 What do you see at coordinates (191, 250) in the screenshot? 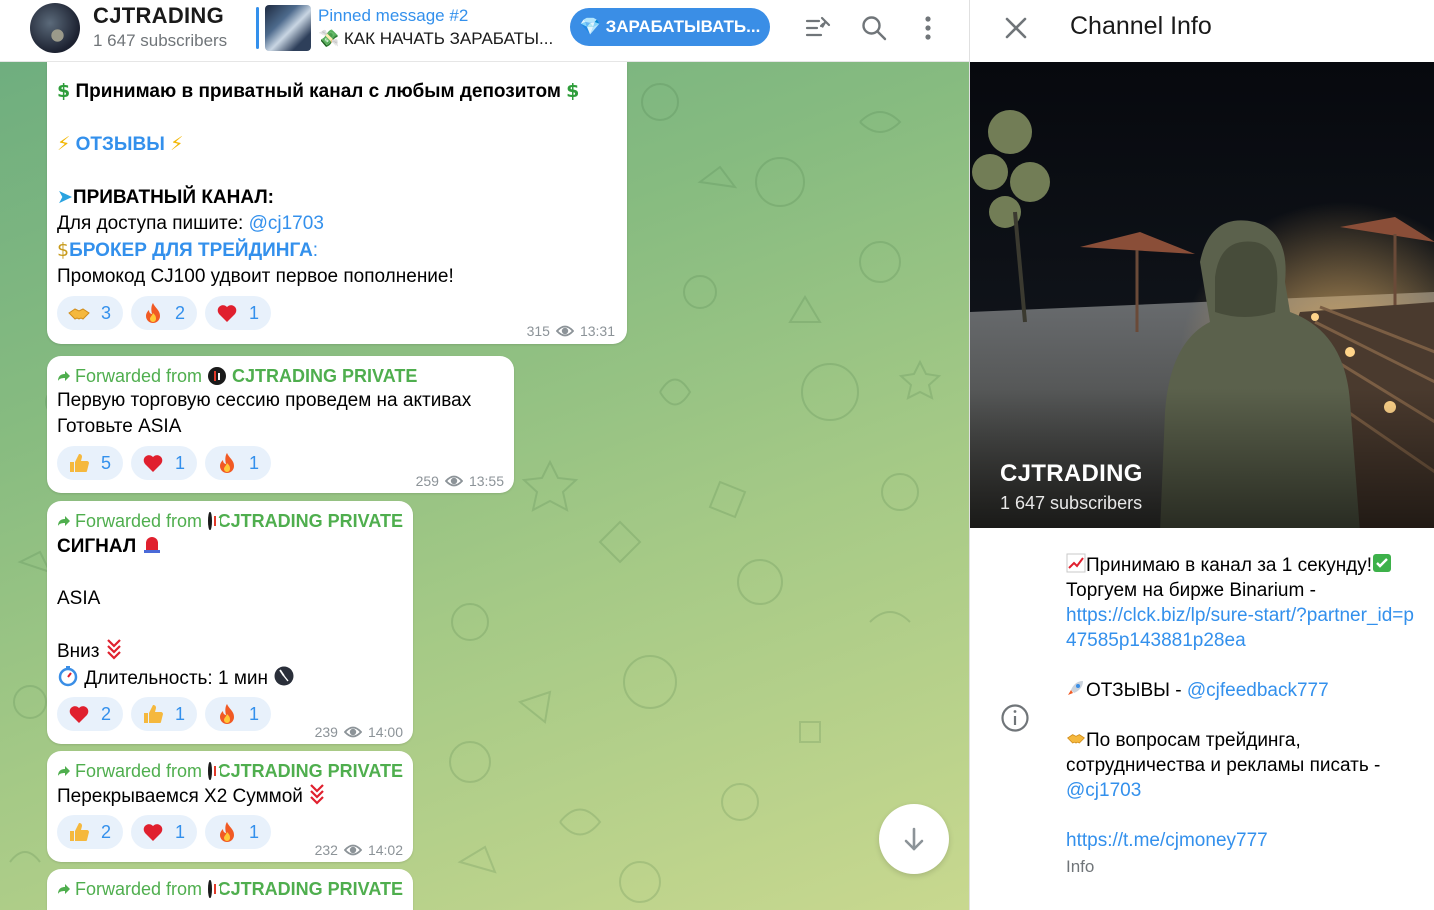
I see `broker-link: БРОКЕР ДЛЯ ТРЕЙДИНГА` at bounding box center [191, 250].